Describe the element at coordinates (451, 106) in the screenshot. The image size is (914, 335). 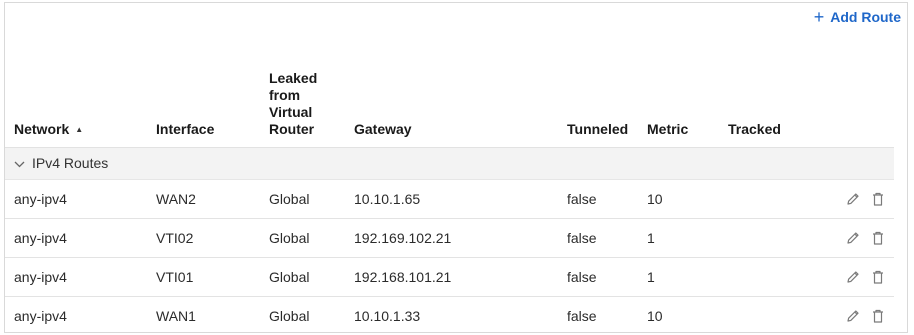
I see `column-header-gateway: Gateway` at that location.